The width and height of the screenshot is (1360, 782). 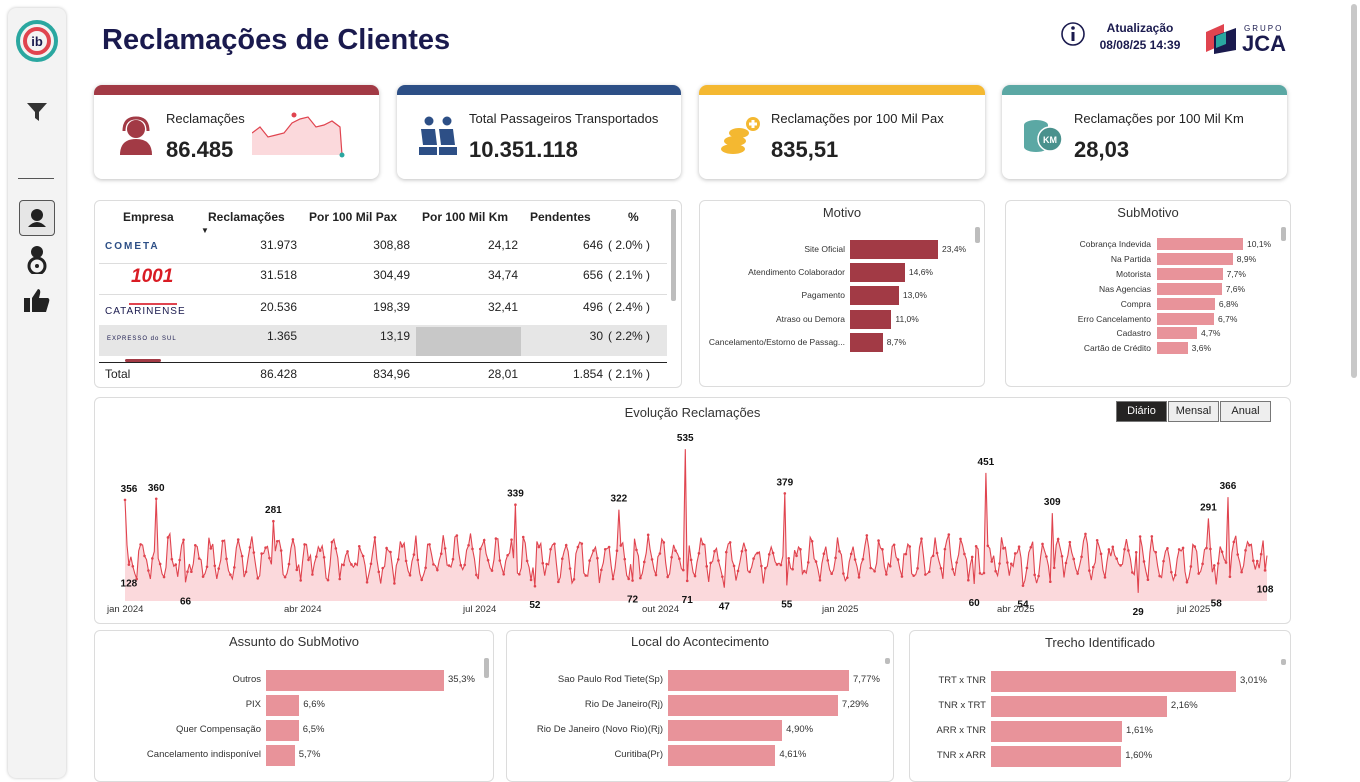 I want to click on column-header-por-km: Por 100 Mil Km, so click(x=465, y=217).